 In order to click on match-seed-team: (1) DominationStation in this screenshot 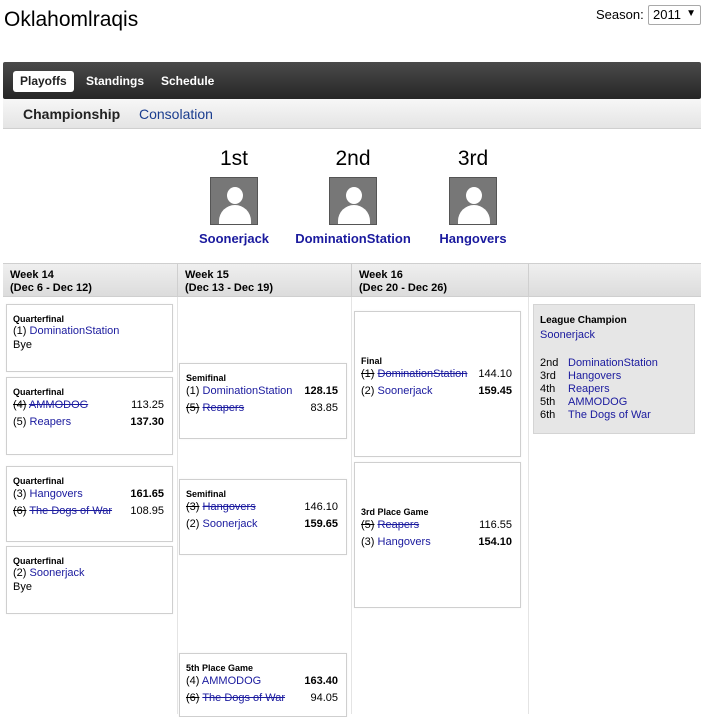, I will do `click(89, 331)`.